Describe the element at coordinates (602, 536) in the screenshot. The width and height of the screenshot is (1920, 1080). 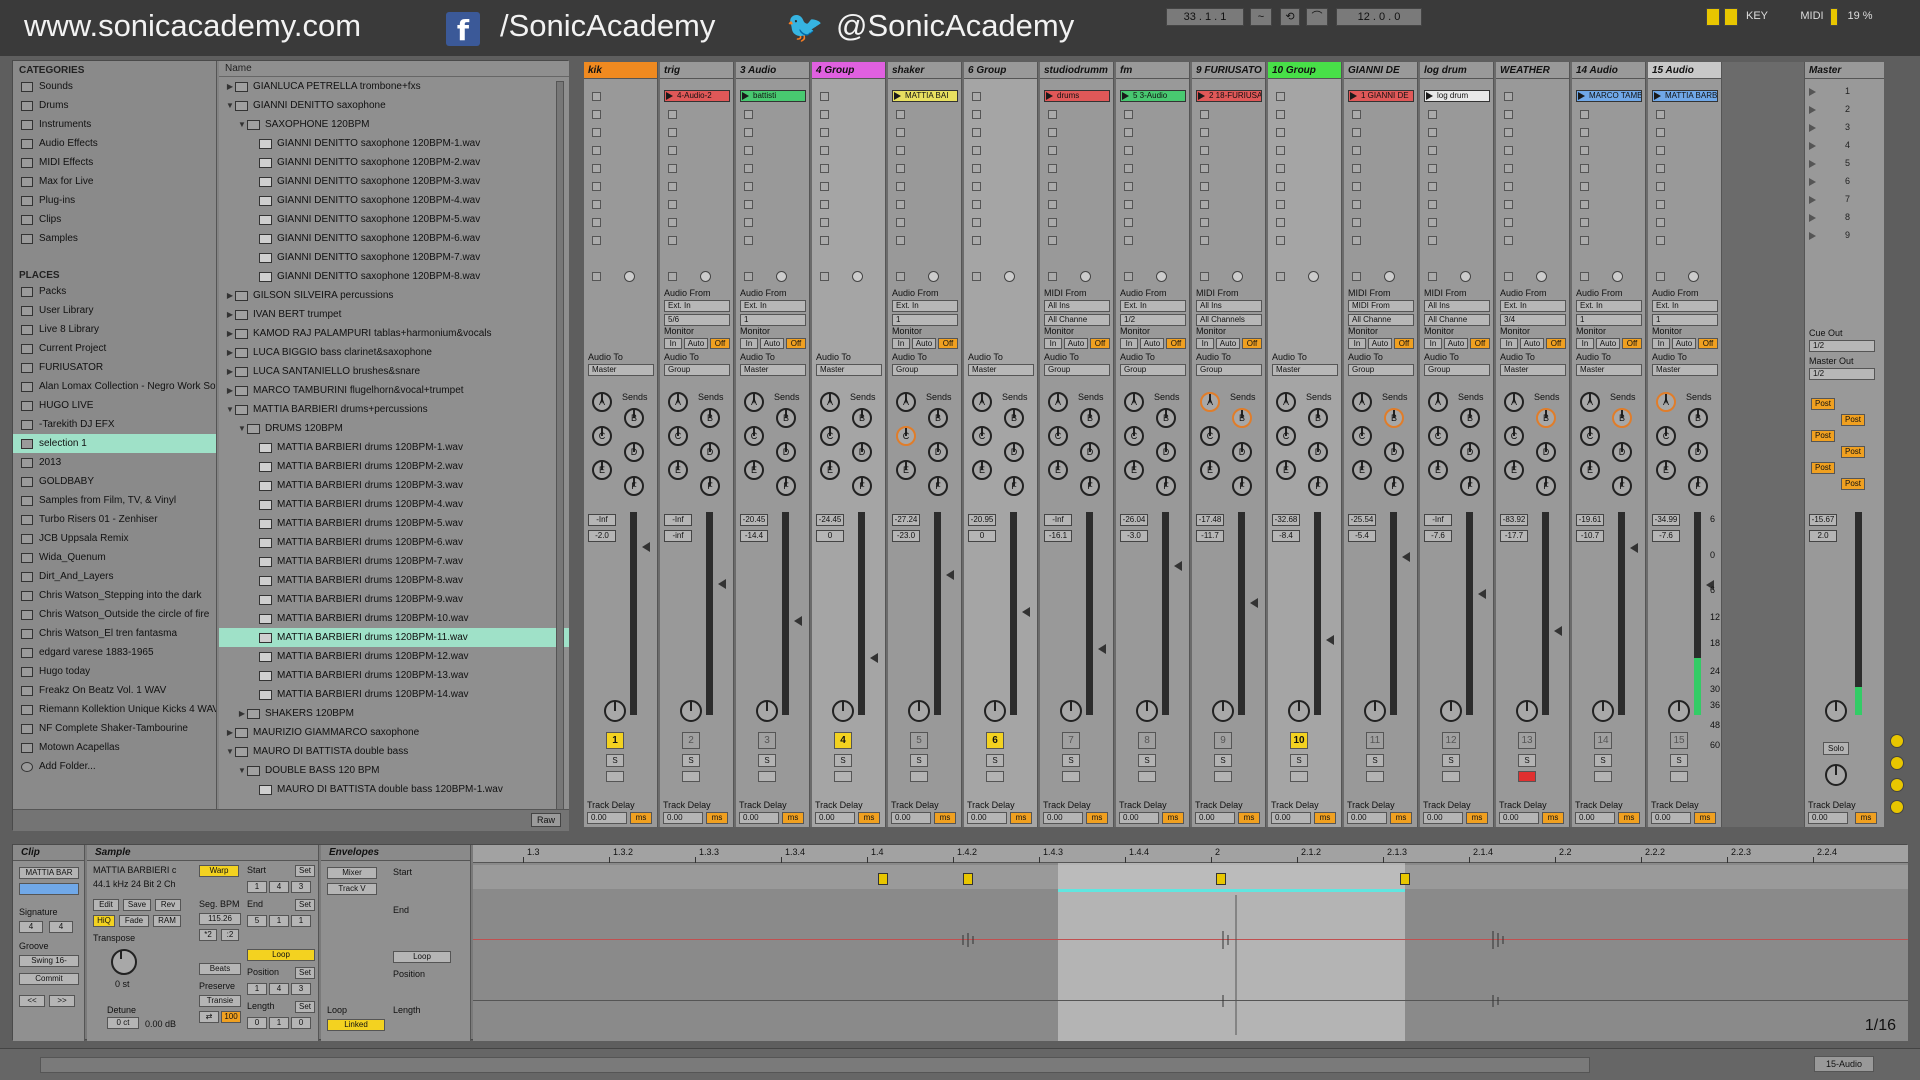
I see `track-volume: -2.0` at that location.